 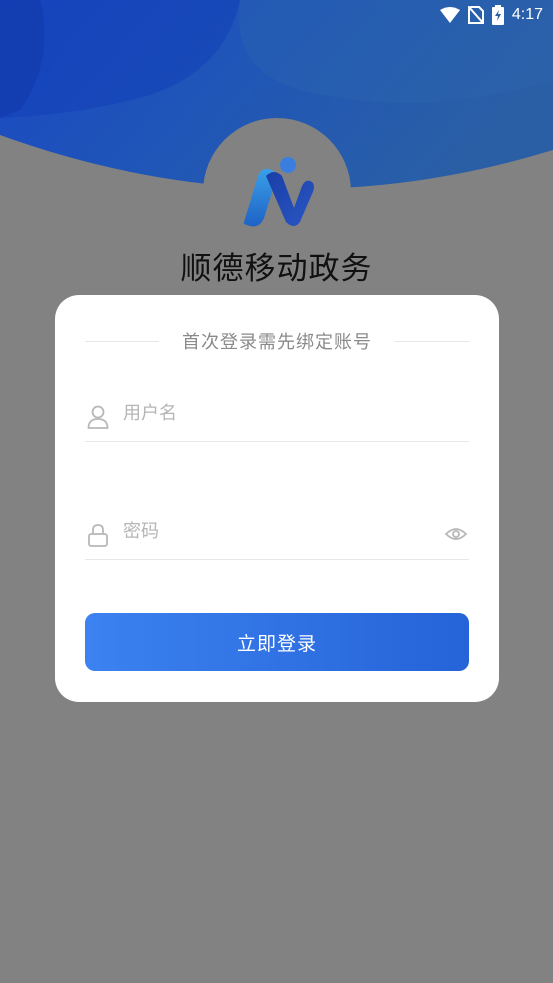 I want to click on status-time: 4:17, so click(x=527, y=14).